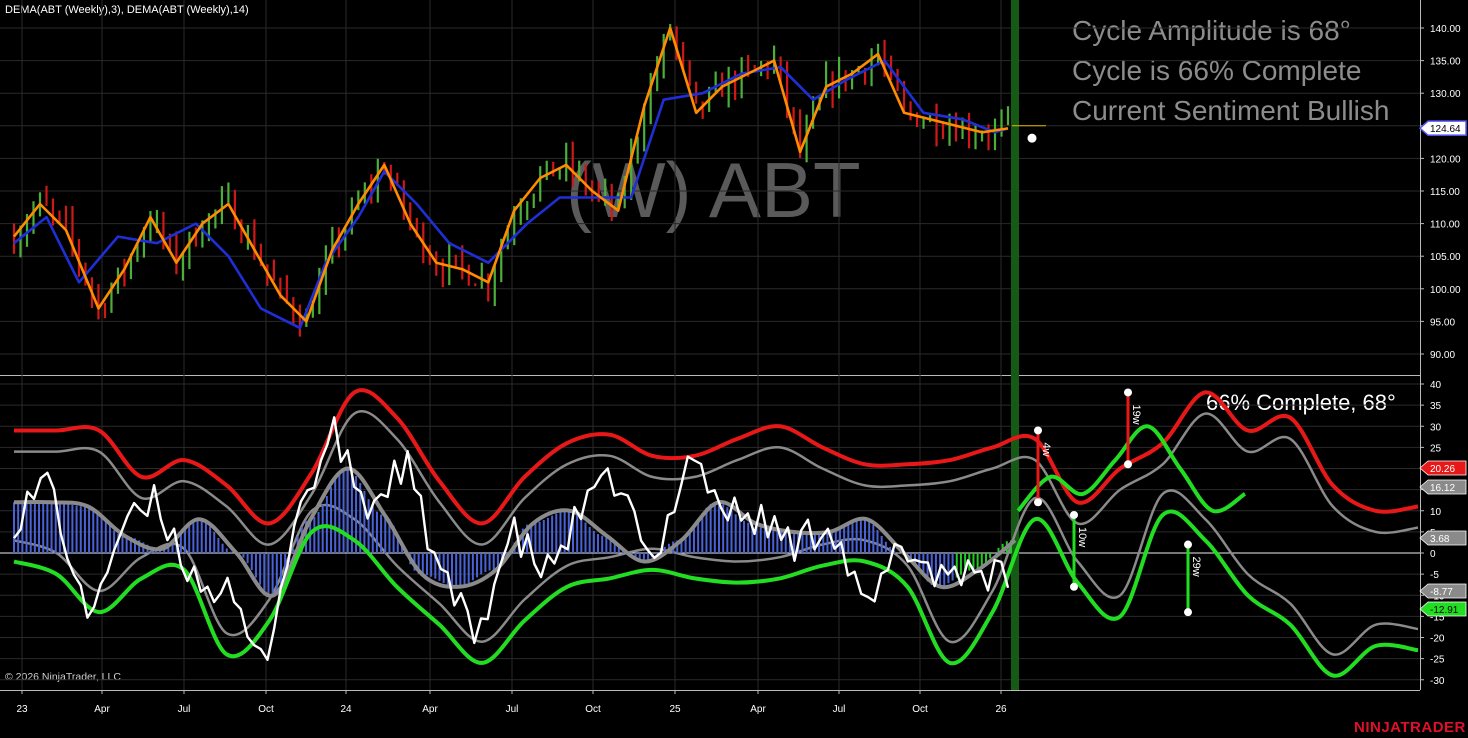 The width and height of the screenshot is (1468, 738). I want to click on value-badge-text: 20.26, so click(1442, 469).